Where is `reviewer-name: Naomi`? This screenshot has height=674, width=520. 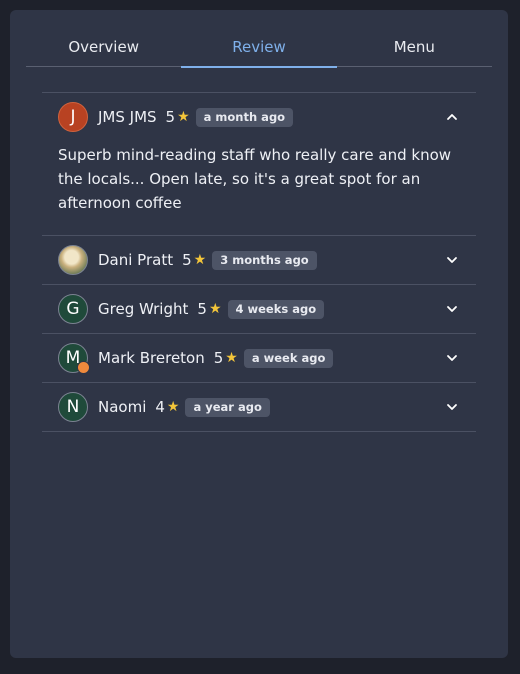 reviewer-name: Naomi is located at coordinates (122, 407).